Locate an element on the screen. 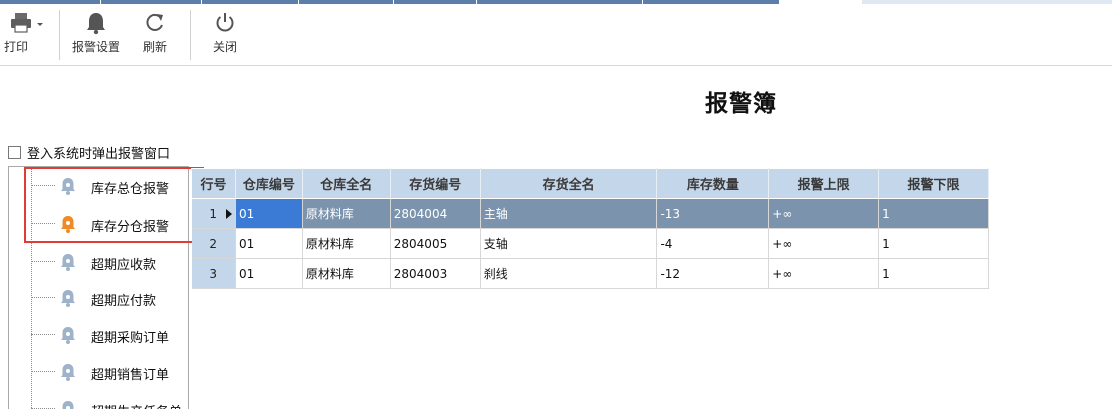  table-cell: 2804004 is located at coordinates (435, 213).